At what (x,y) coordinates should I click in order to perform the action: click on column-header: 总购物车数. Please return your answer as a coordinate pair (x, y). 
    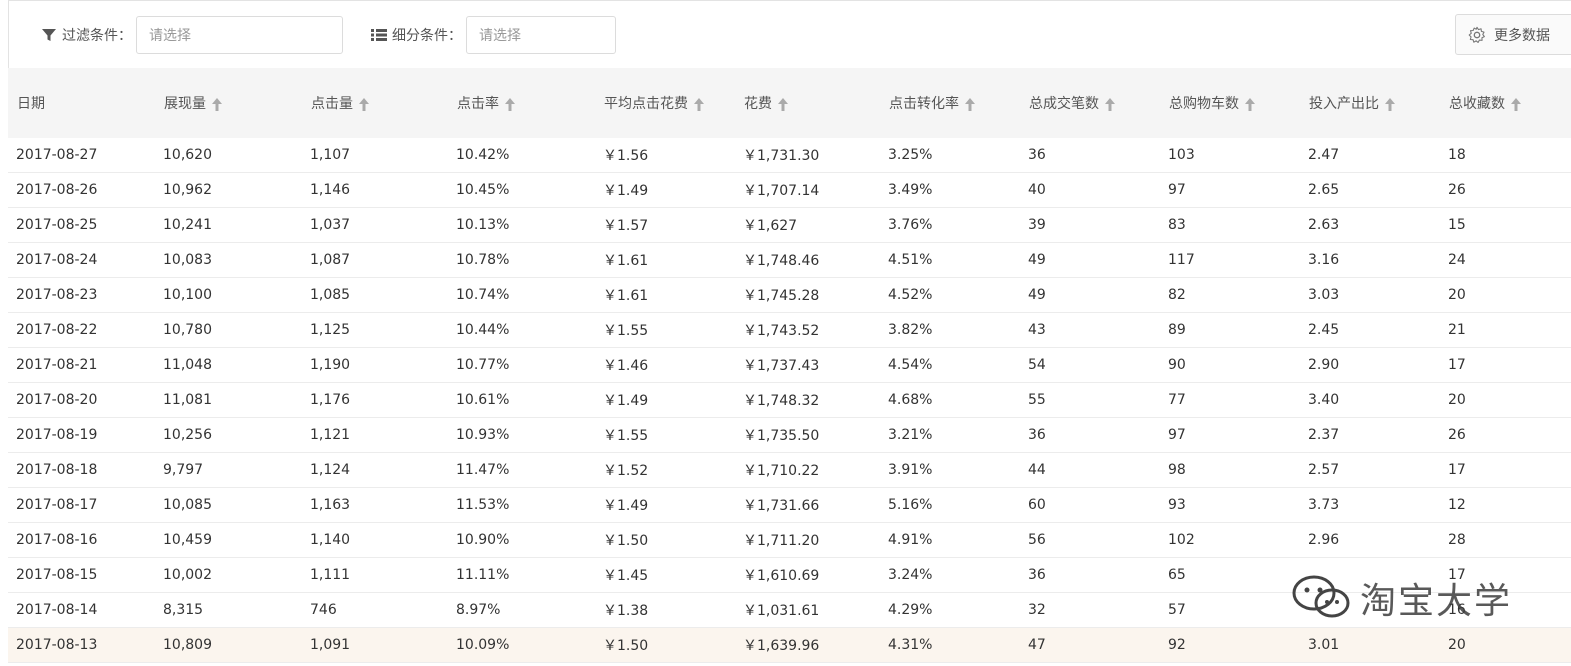
    Looking at the image, I should click on (1230, 103).